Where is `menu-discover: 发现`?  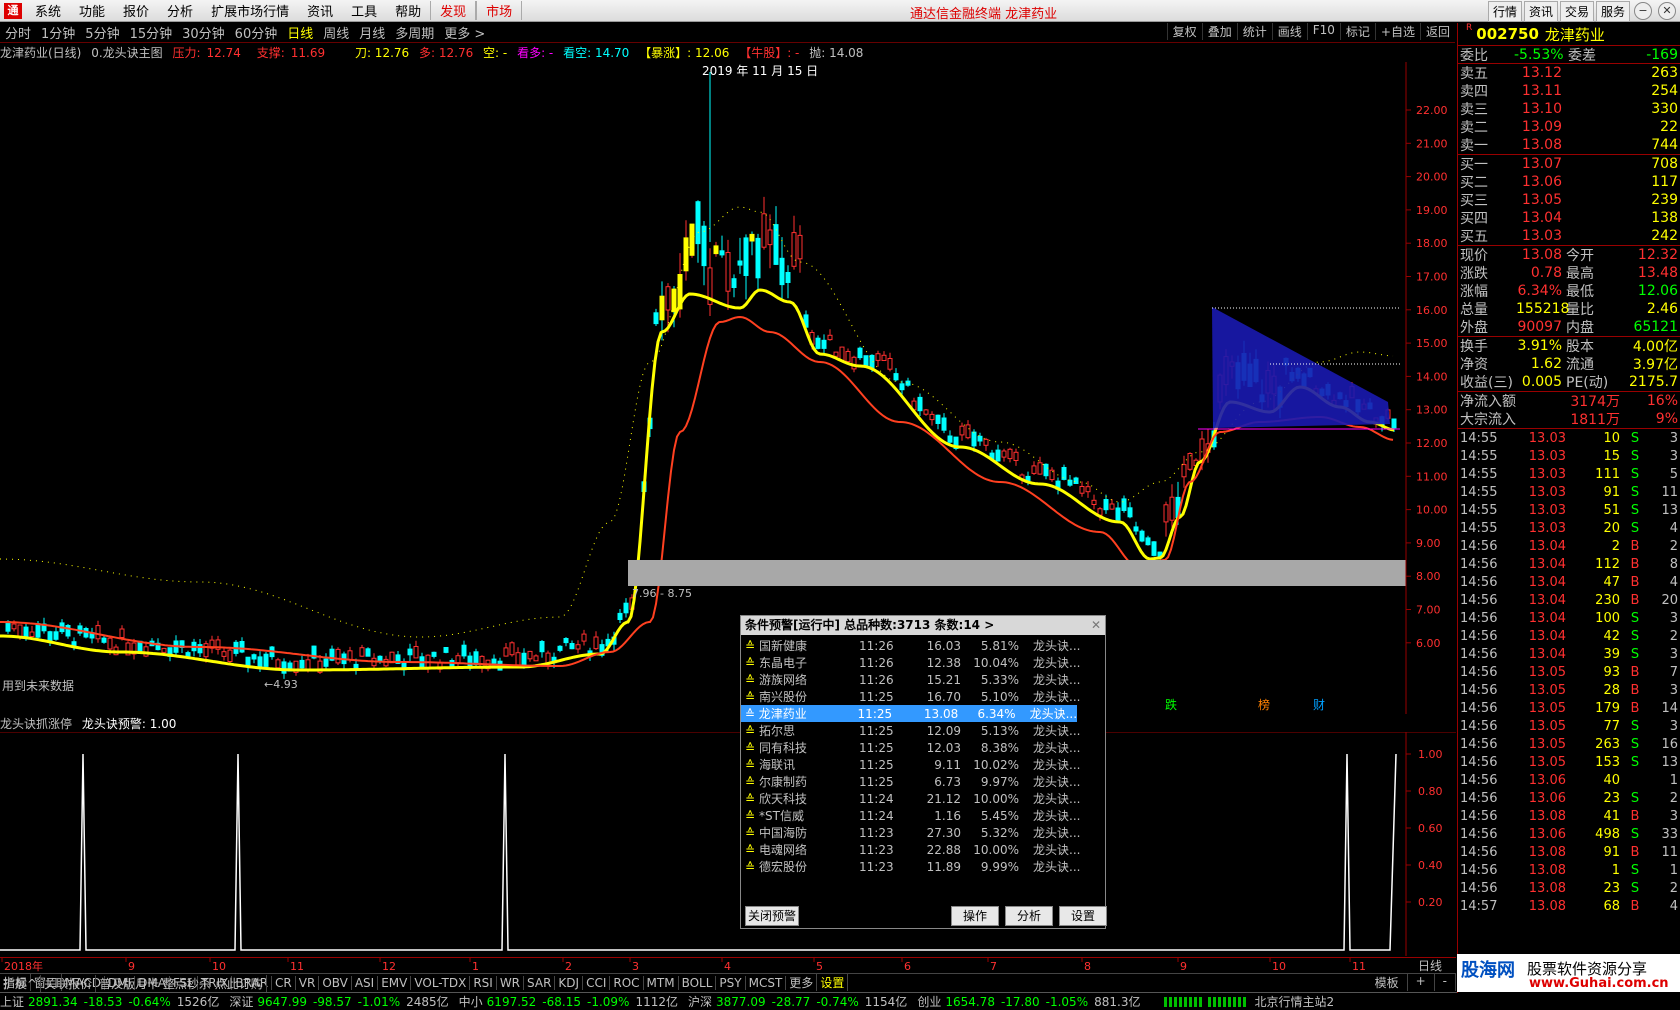 menu-discover: 发现 is located at coordinates (453, 10).